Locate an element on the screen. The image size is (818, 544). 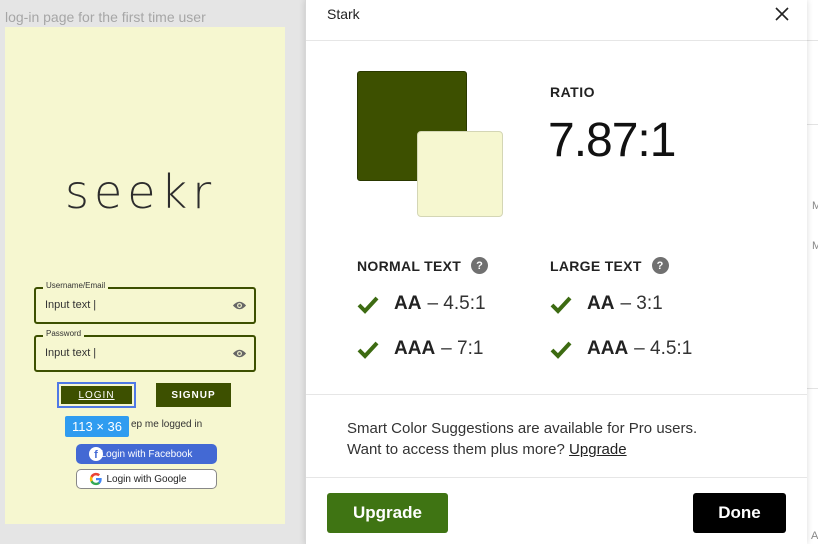
upgrade-button: Upgrade is located at coordinates (387, 513).